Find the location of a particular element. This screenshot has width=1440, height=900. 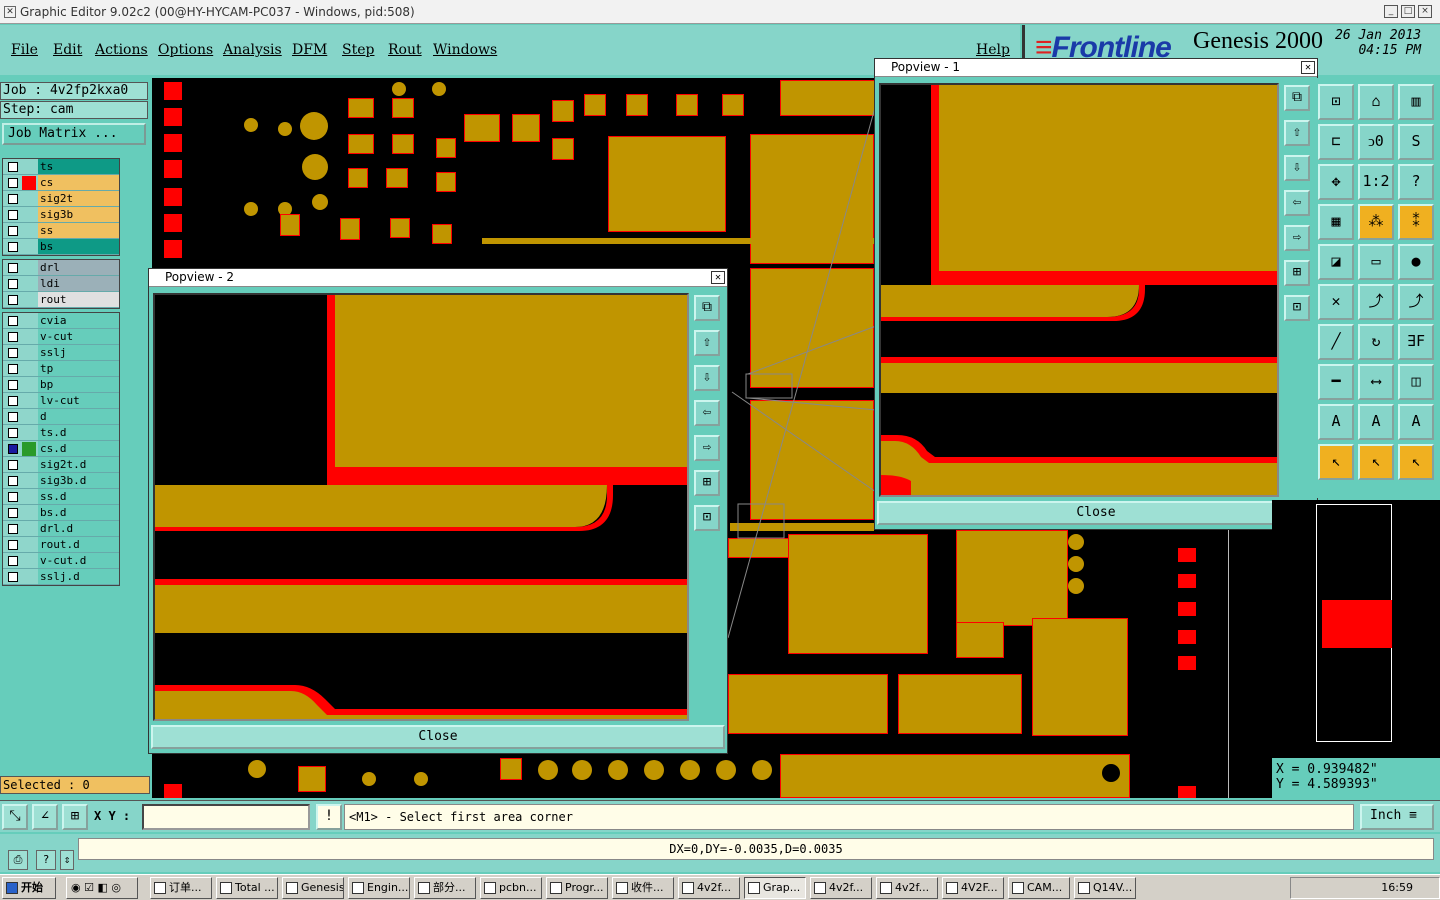

start-button: 开始 is located at coordinates (29, 888).